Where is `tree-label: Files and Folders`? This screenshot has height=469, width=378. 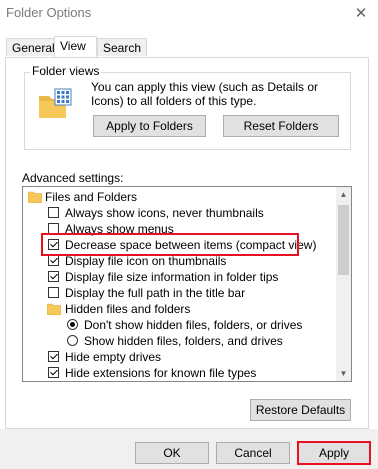
tree-label: Files and Folders is located at coordinates (91, 197).